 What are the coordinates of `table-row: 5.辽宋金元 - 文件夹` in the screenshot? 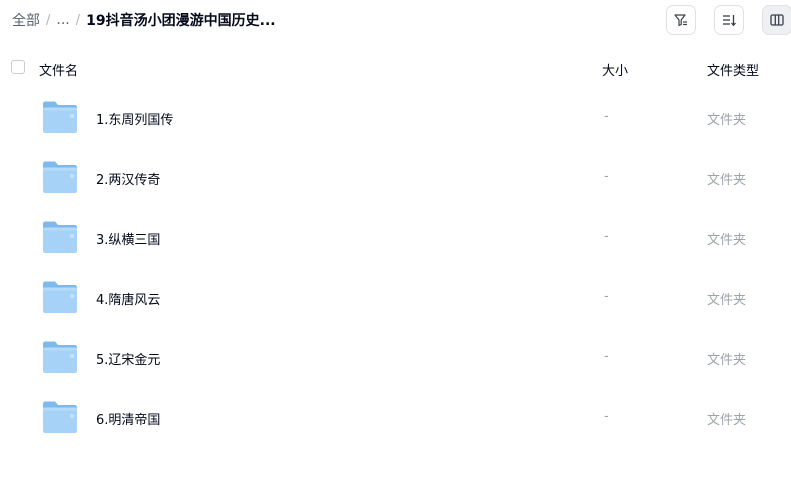 It's located at (395, 358).